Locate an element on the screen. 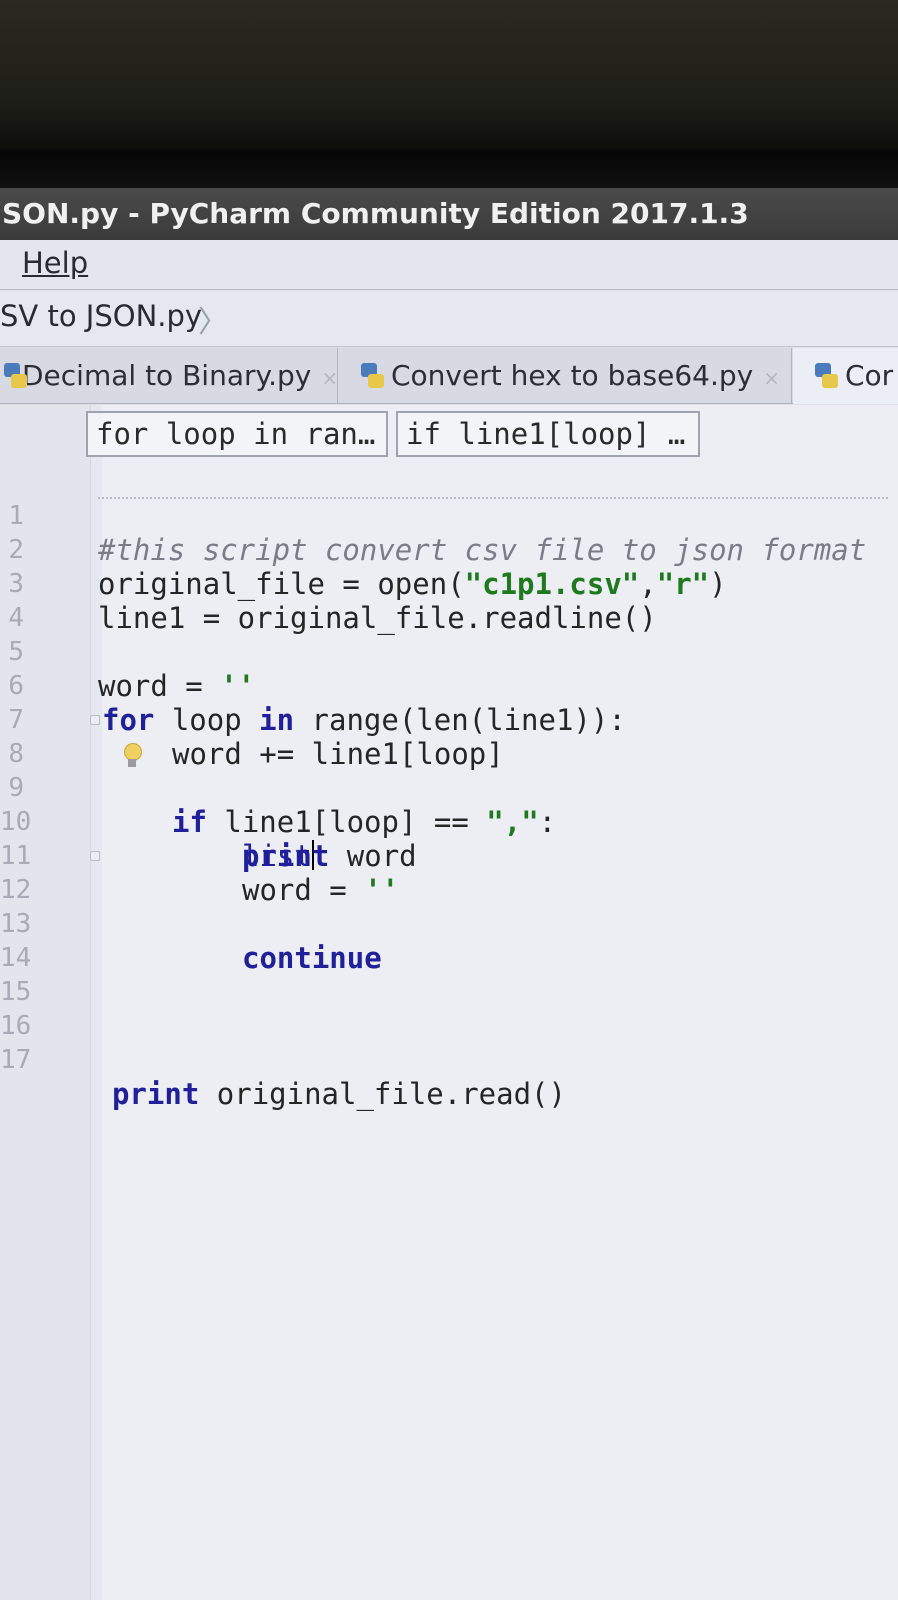  tab-active: Cor is located at coordinates (845, 376).